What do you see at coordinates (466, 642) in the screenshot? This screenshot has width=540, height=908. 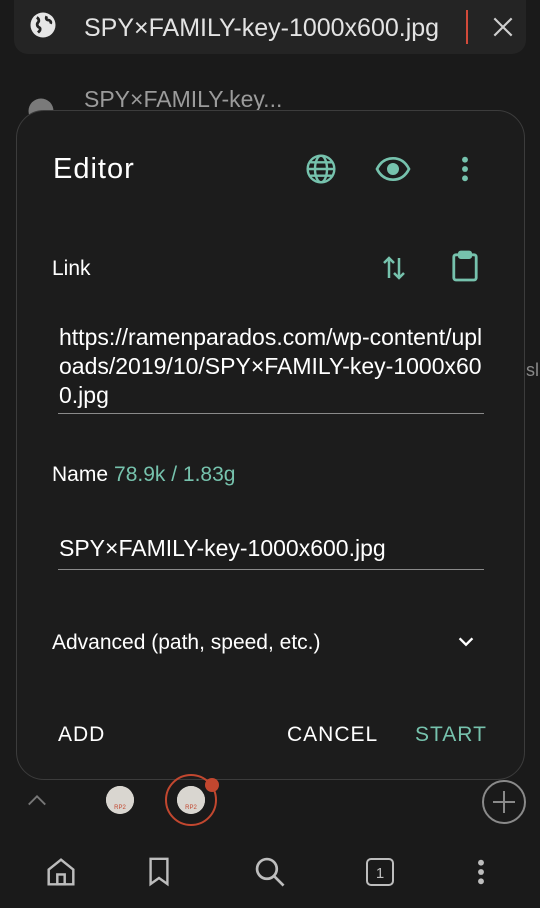 I see `chevron-down-icon` at bounding box center [466, 642].